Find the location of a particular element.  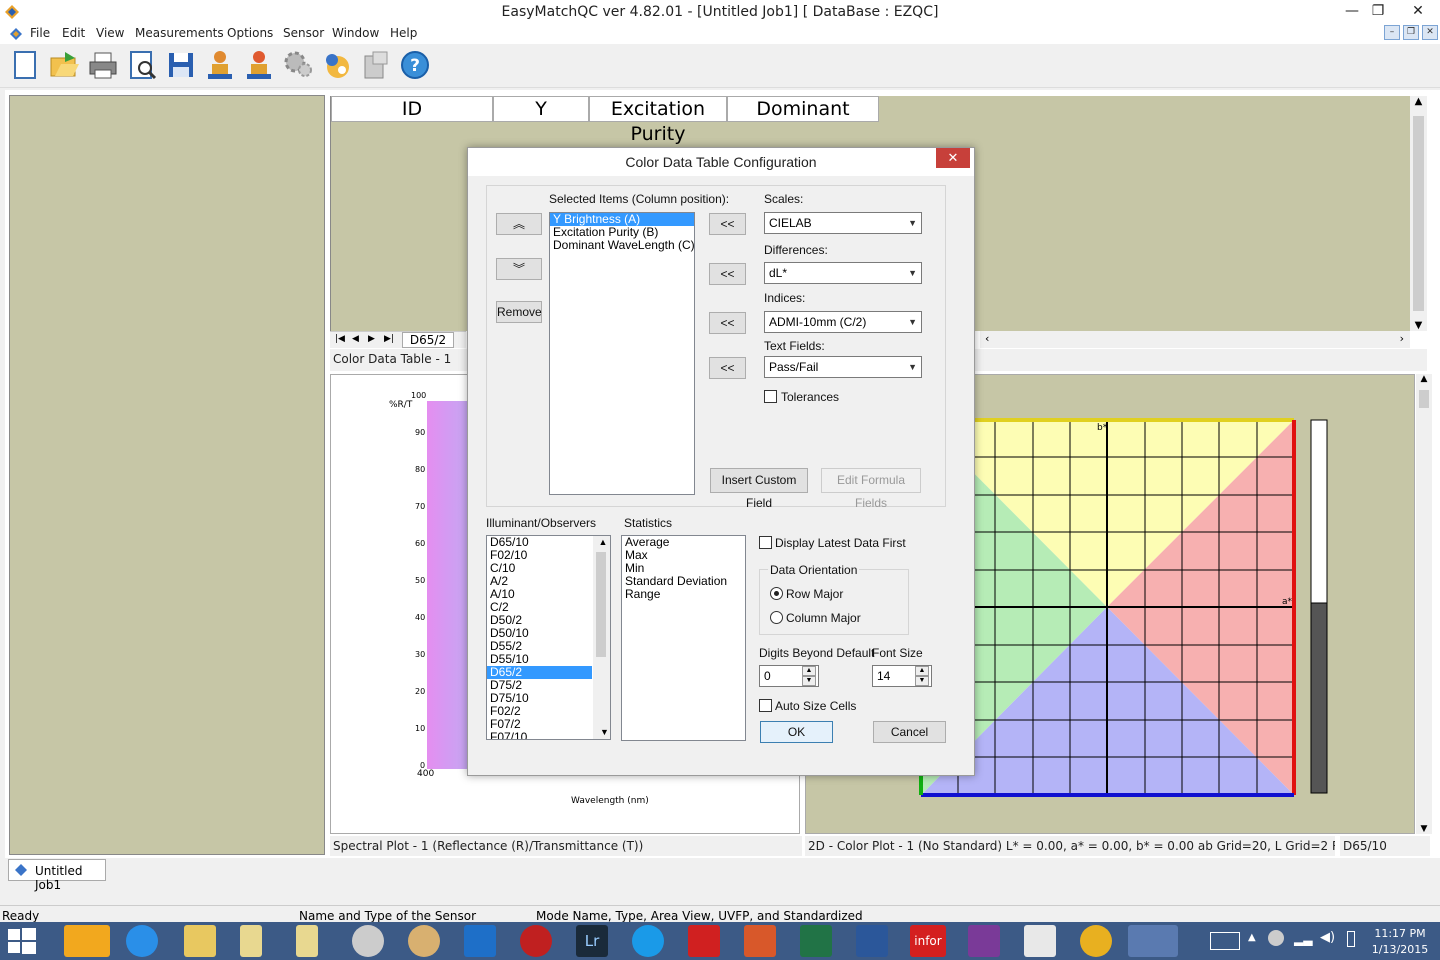

tolerances-checkbox is located at coordinates (770, 396).